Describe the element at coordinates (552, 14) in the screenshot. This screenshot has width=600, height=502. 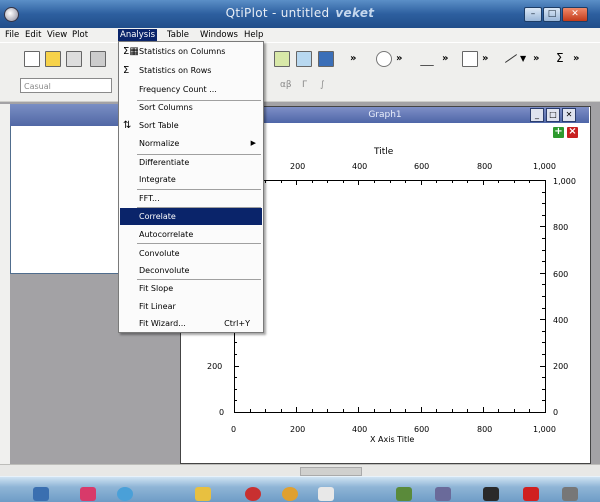
I see `maximize-button: □` at that location.